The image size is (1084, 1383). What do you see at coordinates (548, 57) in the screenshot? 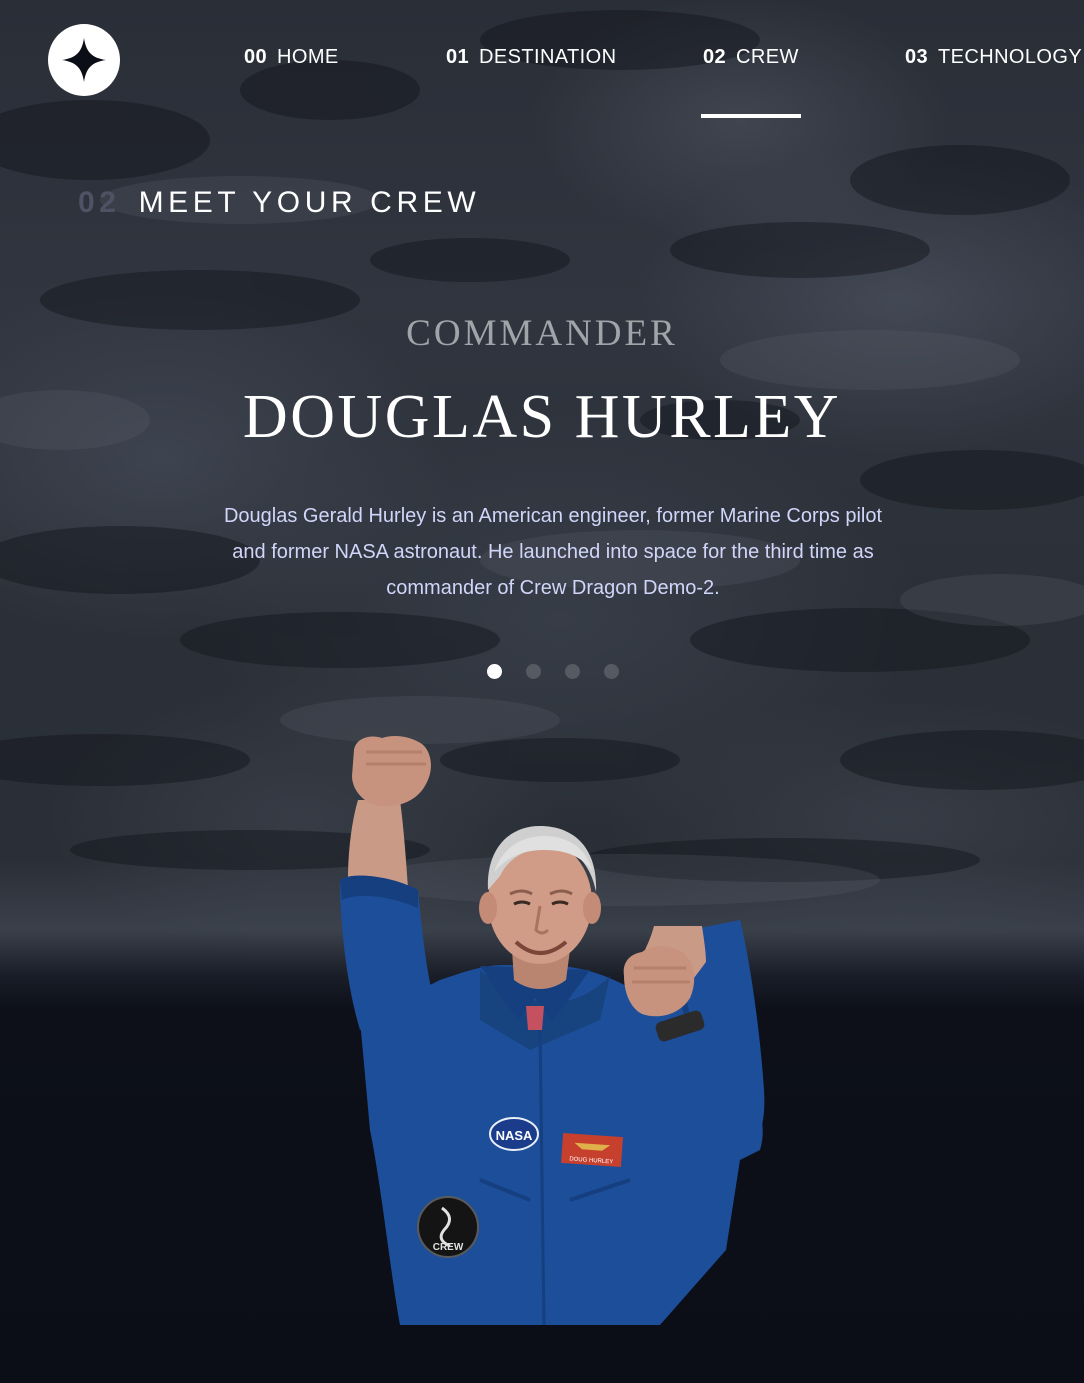
I see `nav-label: DESTINATION` at bounding box center [548, 57].